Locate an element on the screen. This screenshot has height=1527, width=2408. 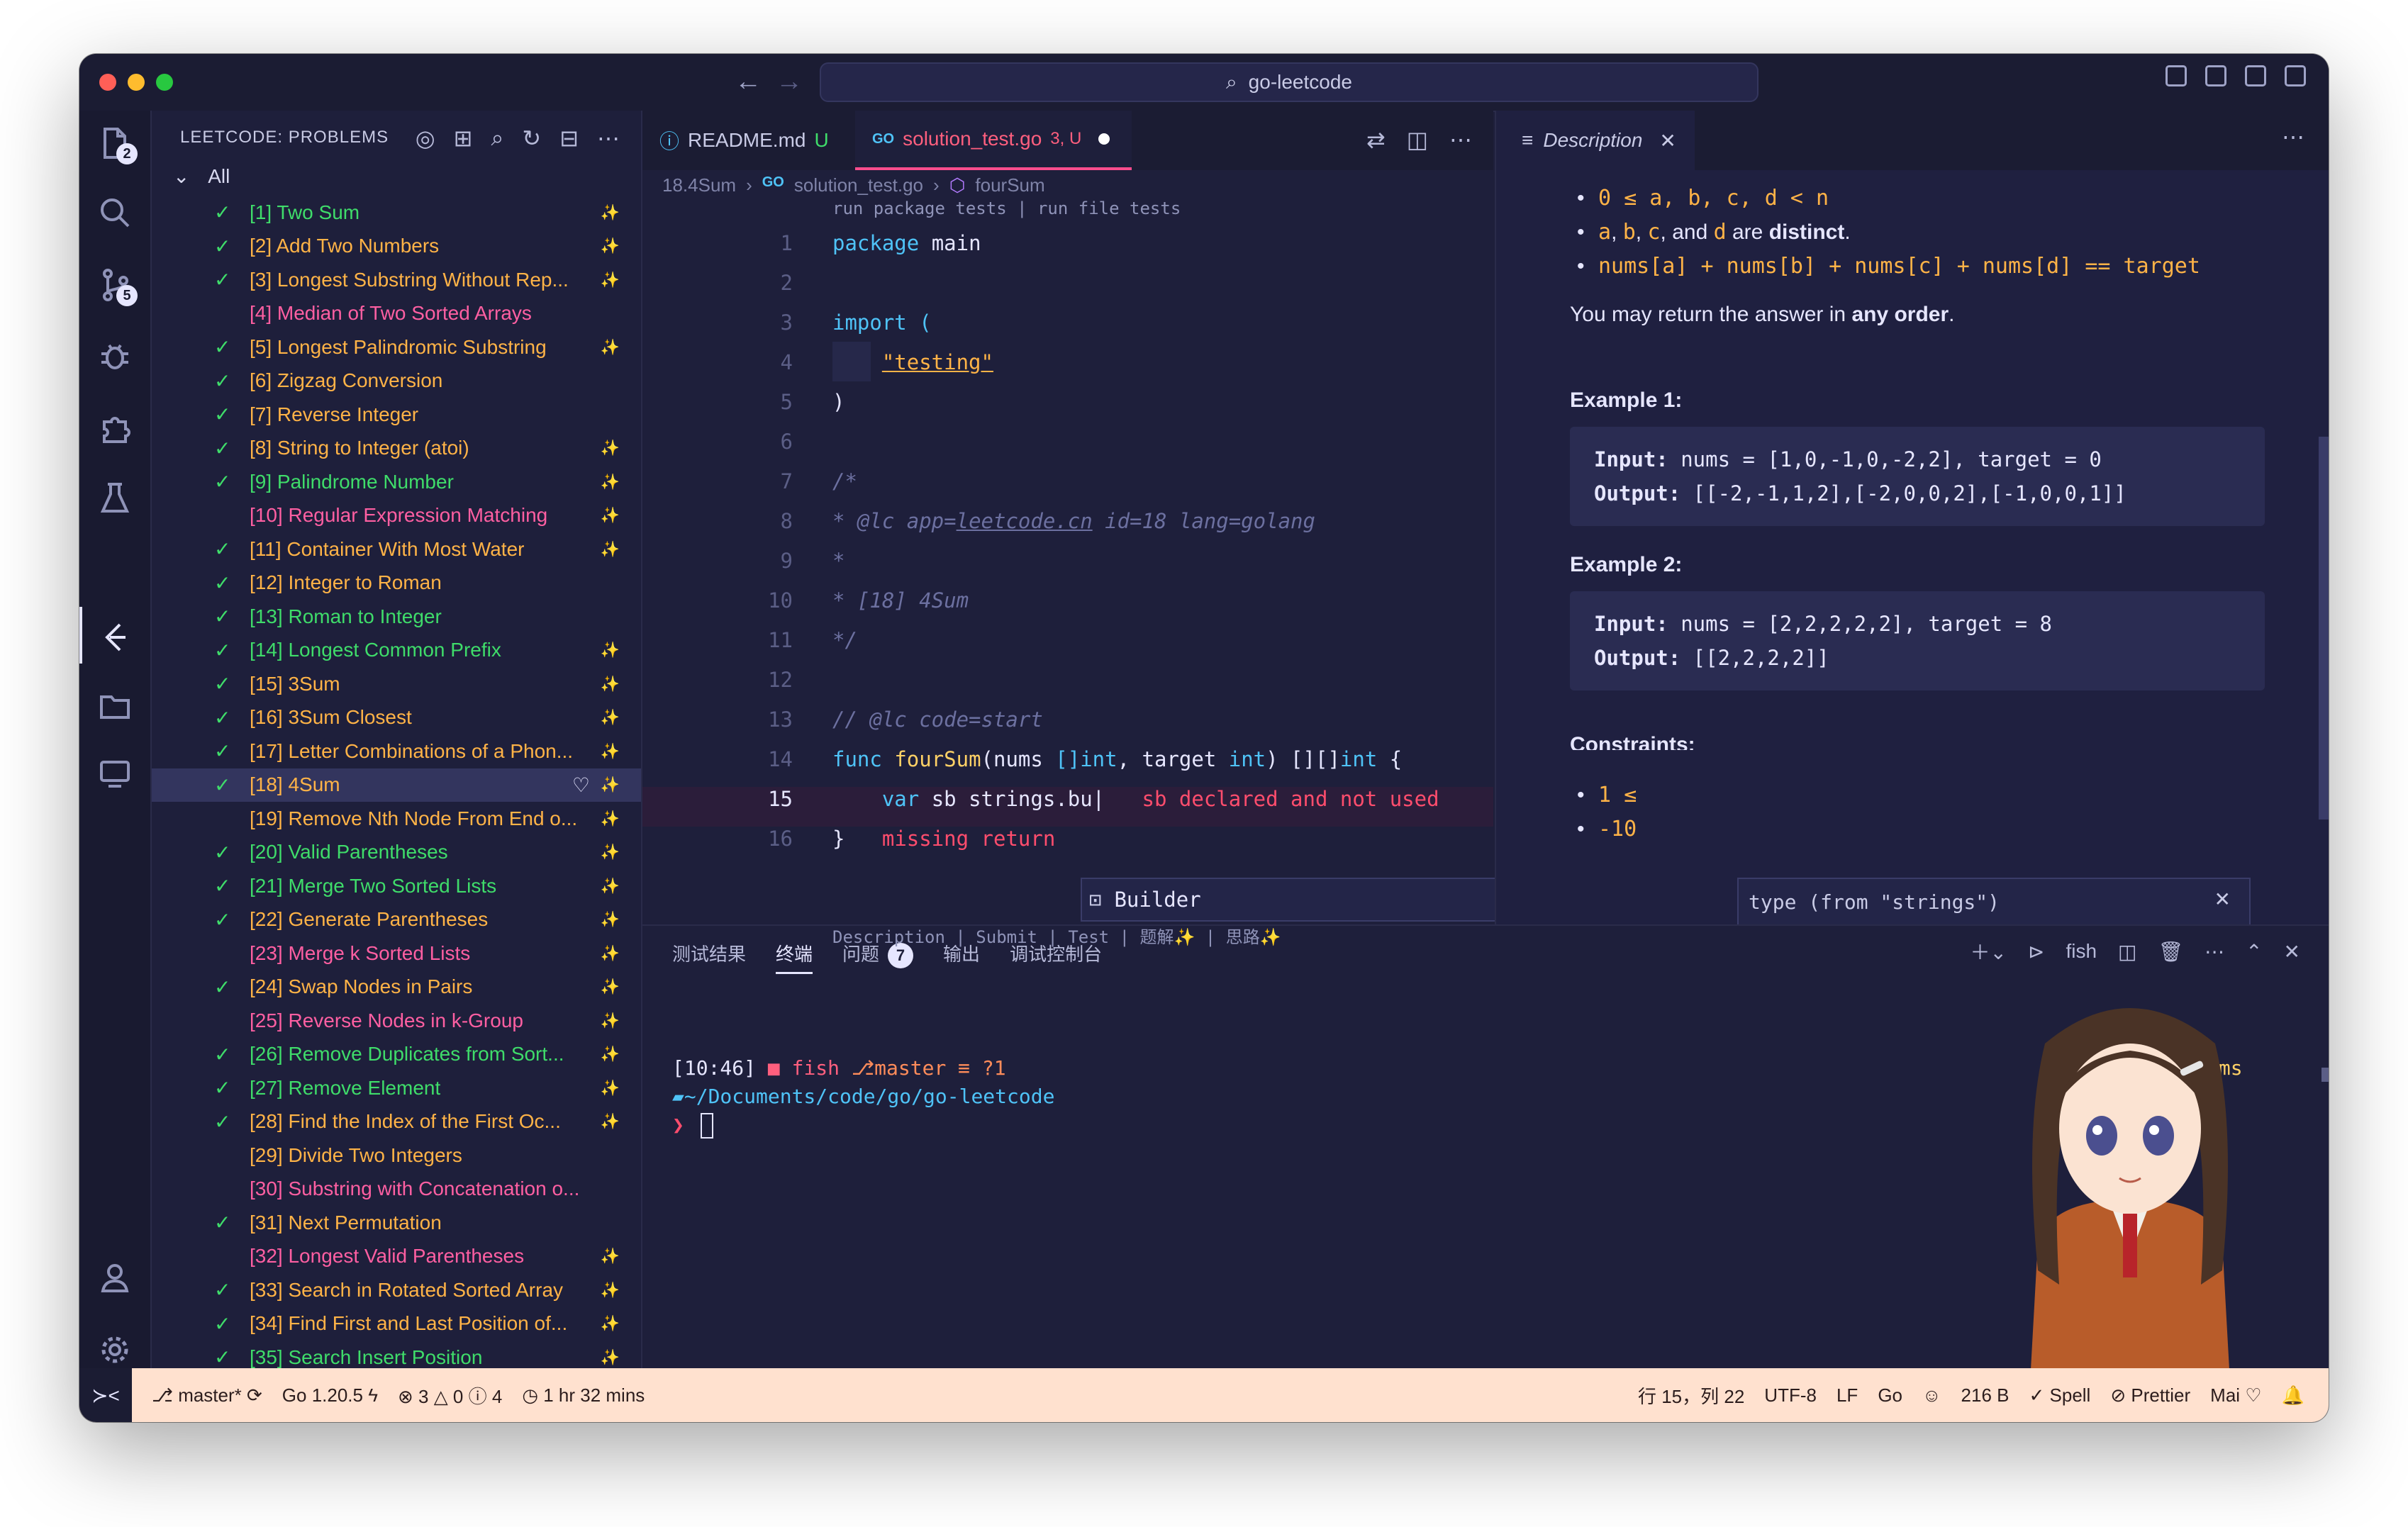
trash-icon: 🗑 is located at coordinates (2171, 951).